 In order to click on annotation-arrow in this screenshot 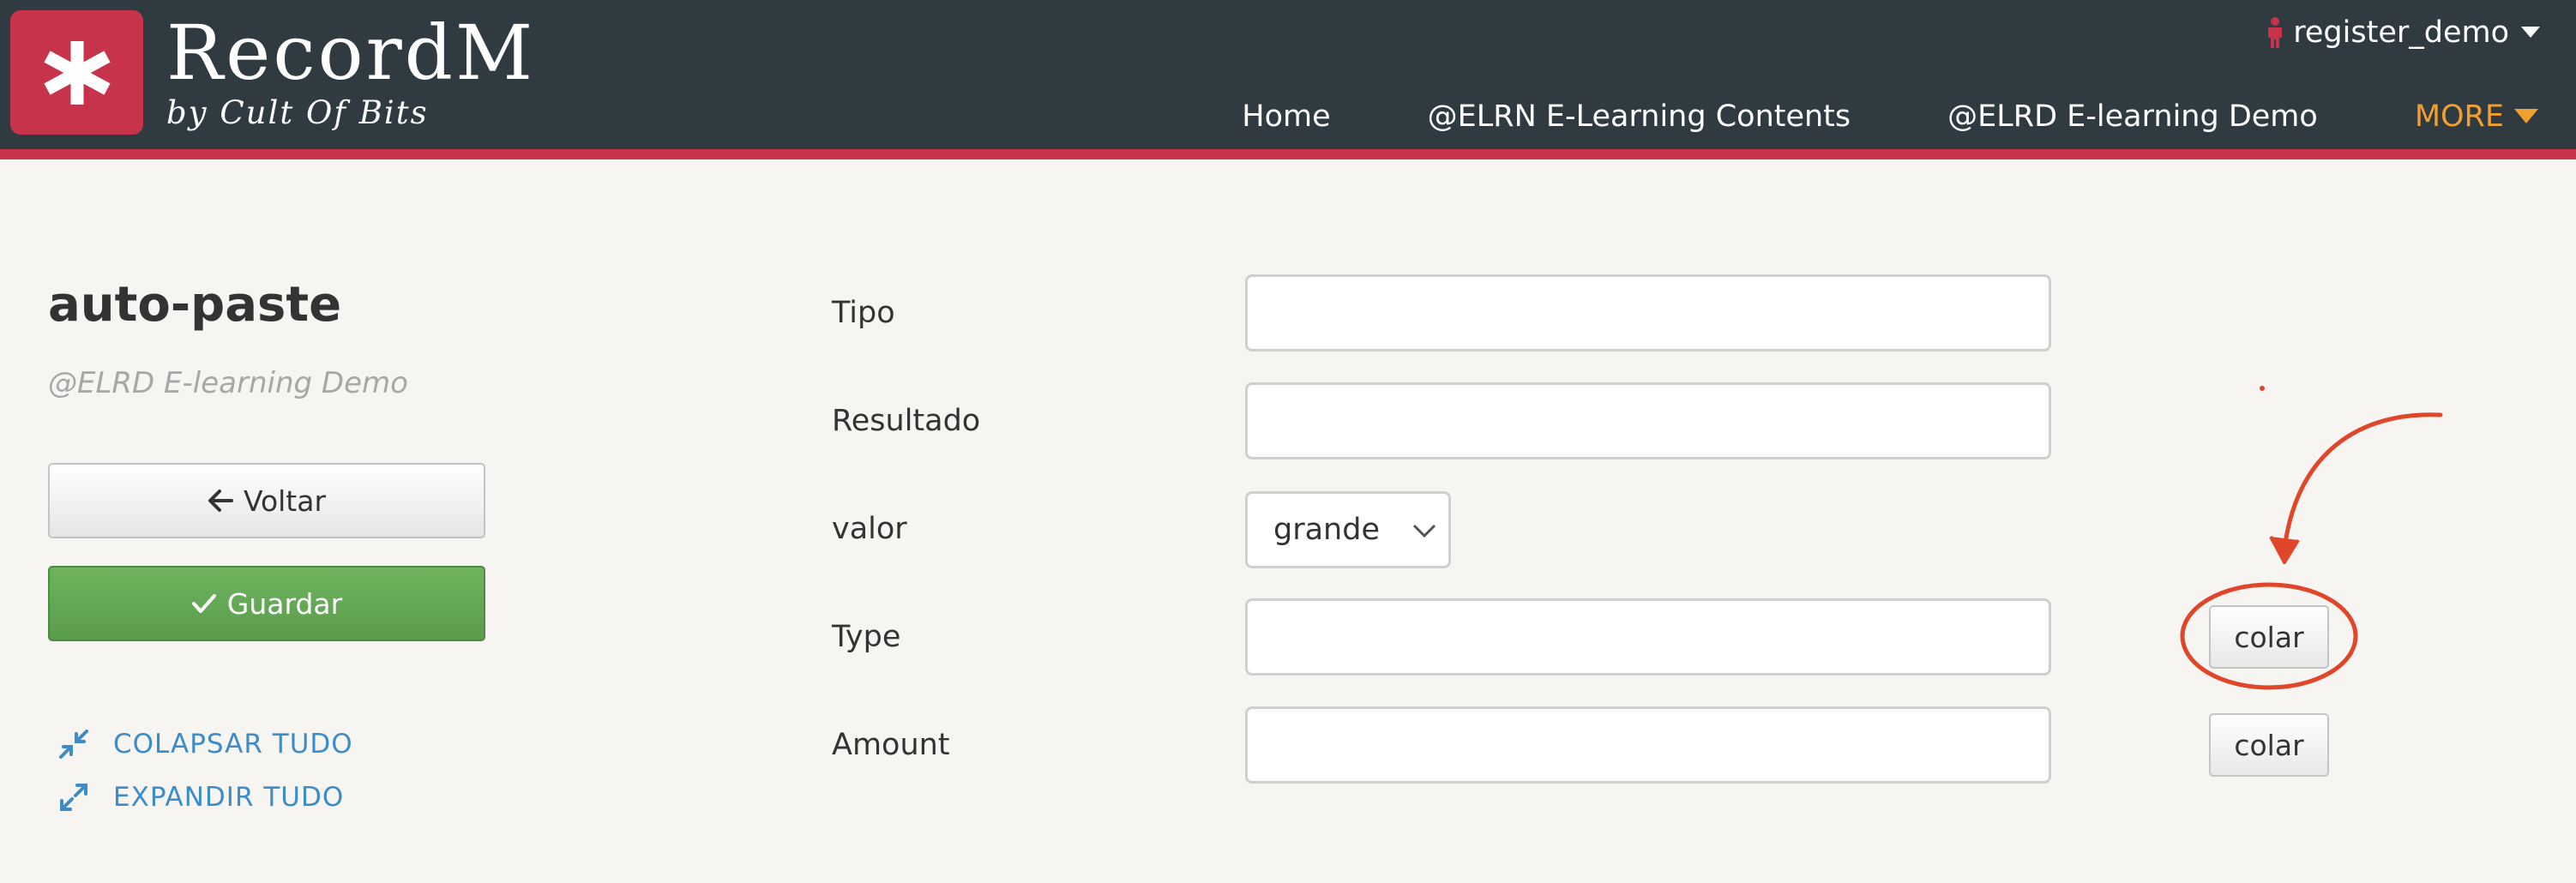, I will do `click(2362, 481)`.